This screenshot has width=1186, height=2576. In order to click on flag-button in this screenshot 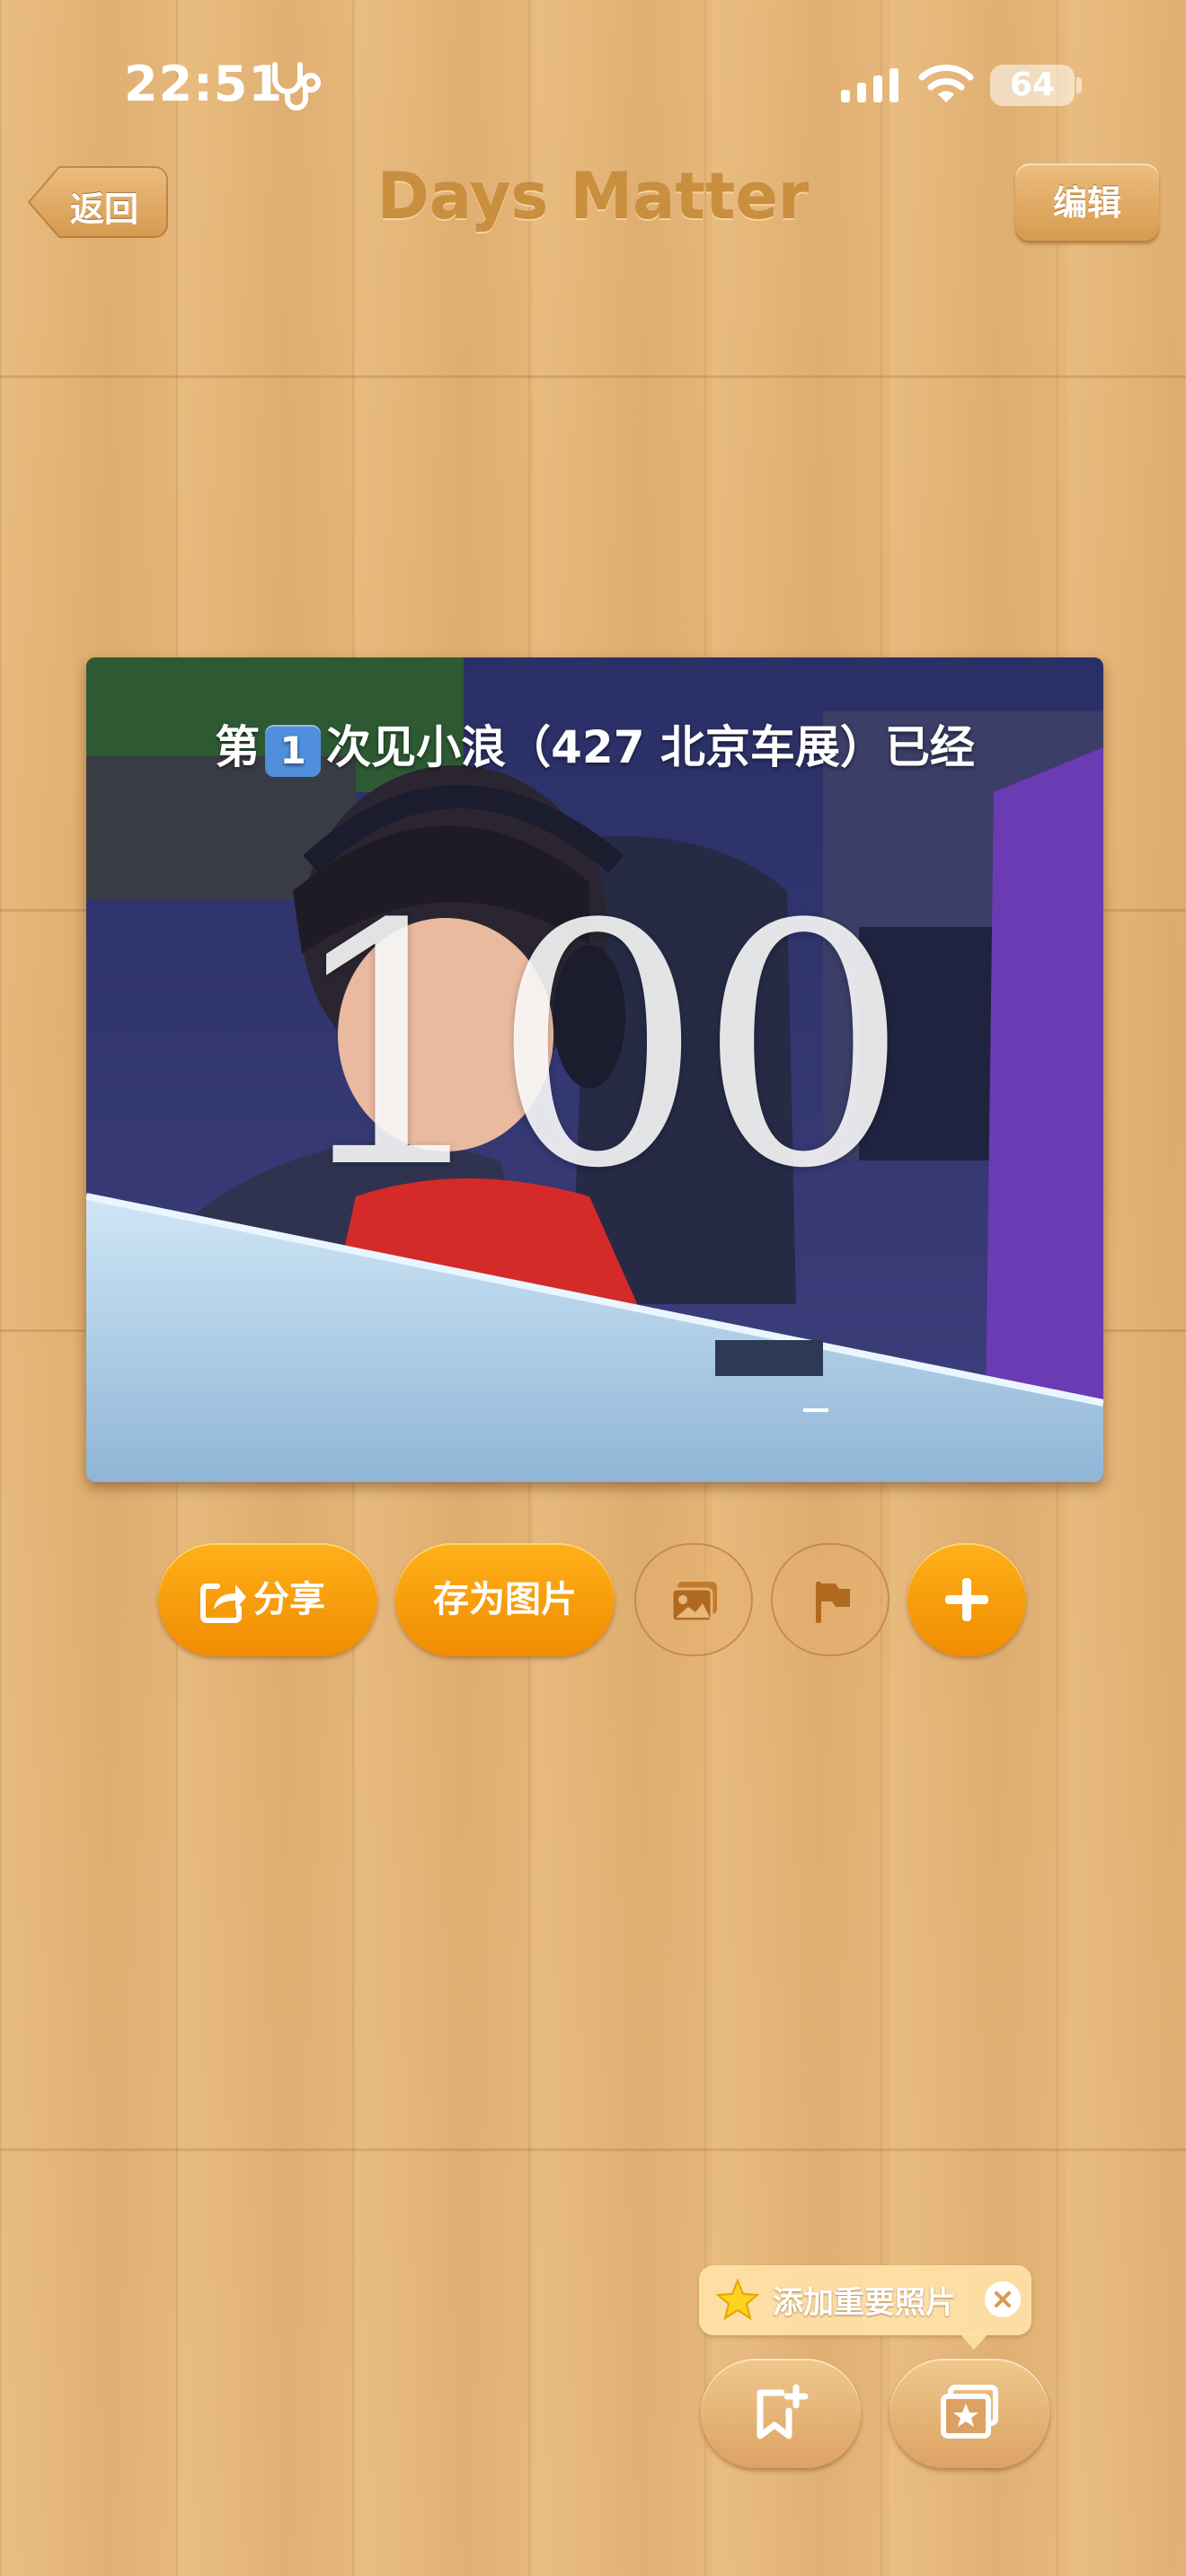, I will do `click(830, 1599)`.